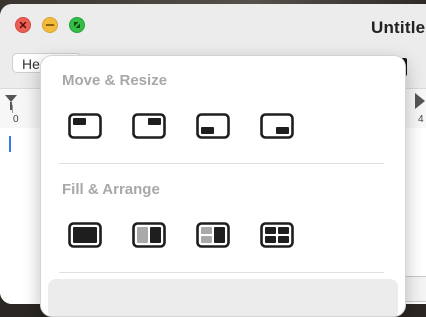 Image resolution: width=426 pixels, height=317 pixels. I want to click on tile-top-right-icon, so click(149, 126).